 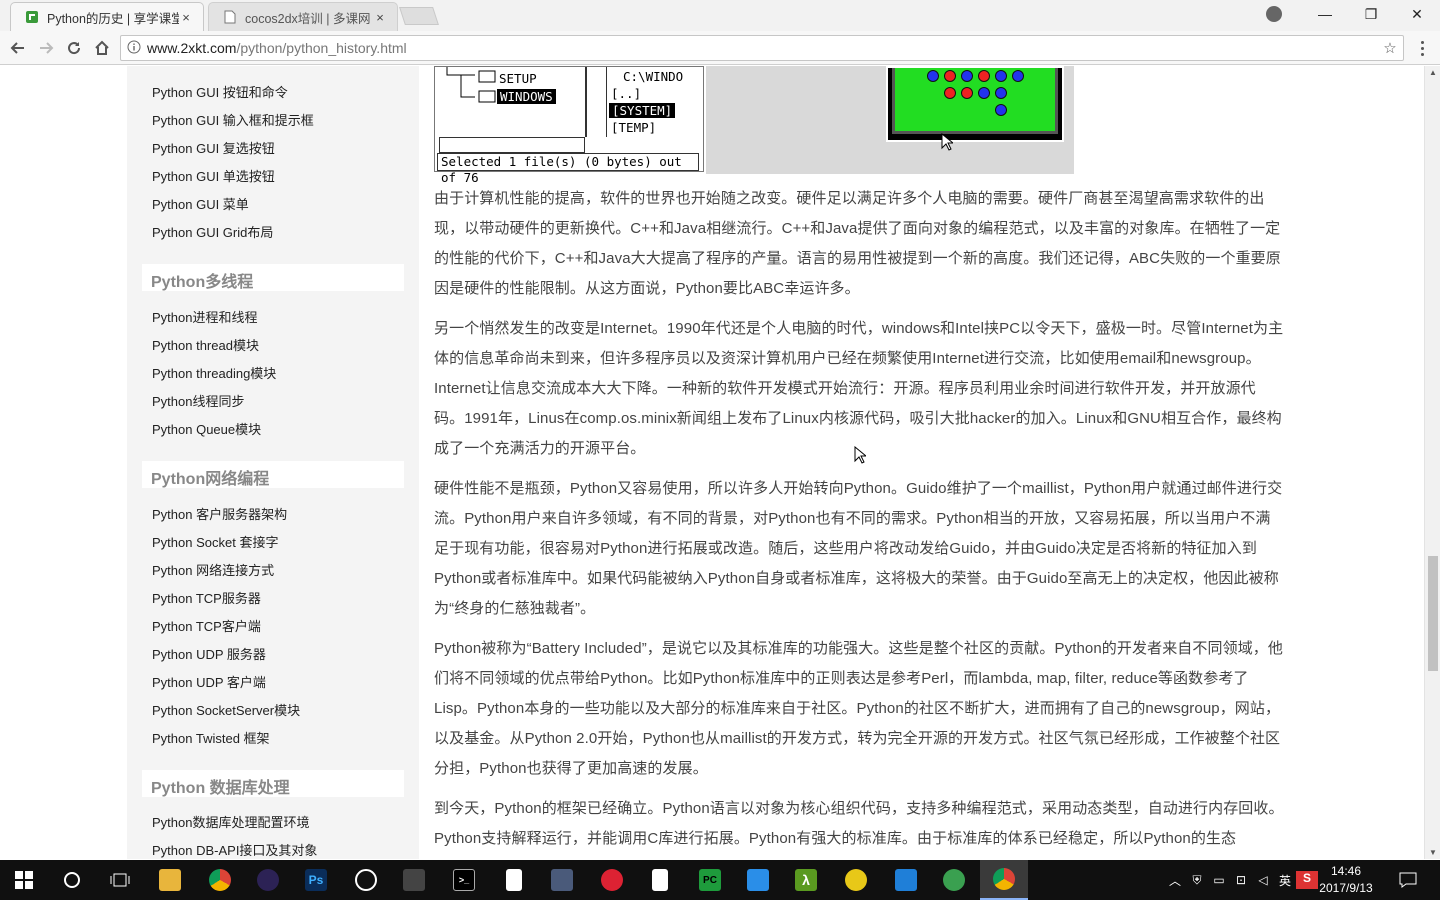 What do you see at coordinates (1263, 880) in the screenshot?
I see `volume-icon: ◁` at bounding box center [1263, 880].